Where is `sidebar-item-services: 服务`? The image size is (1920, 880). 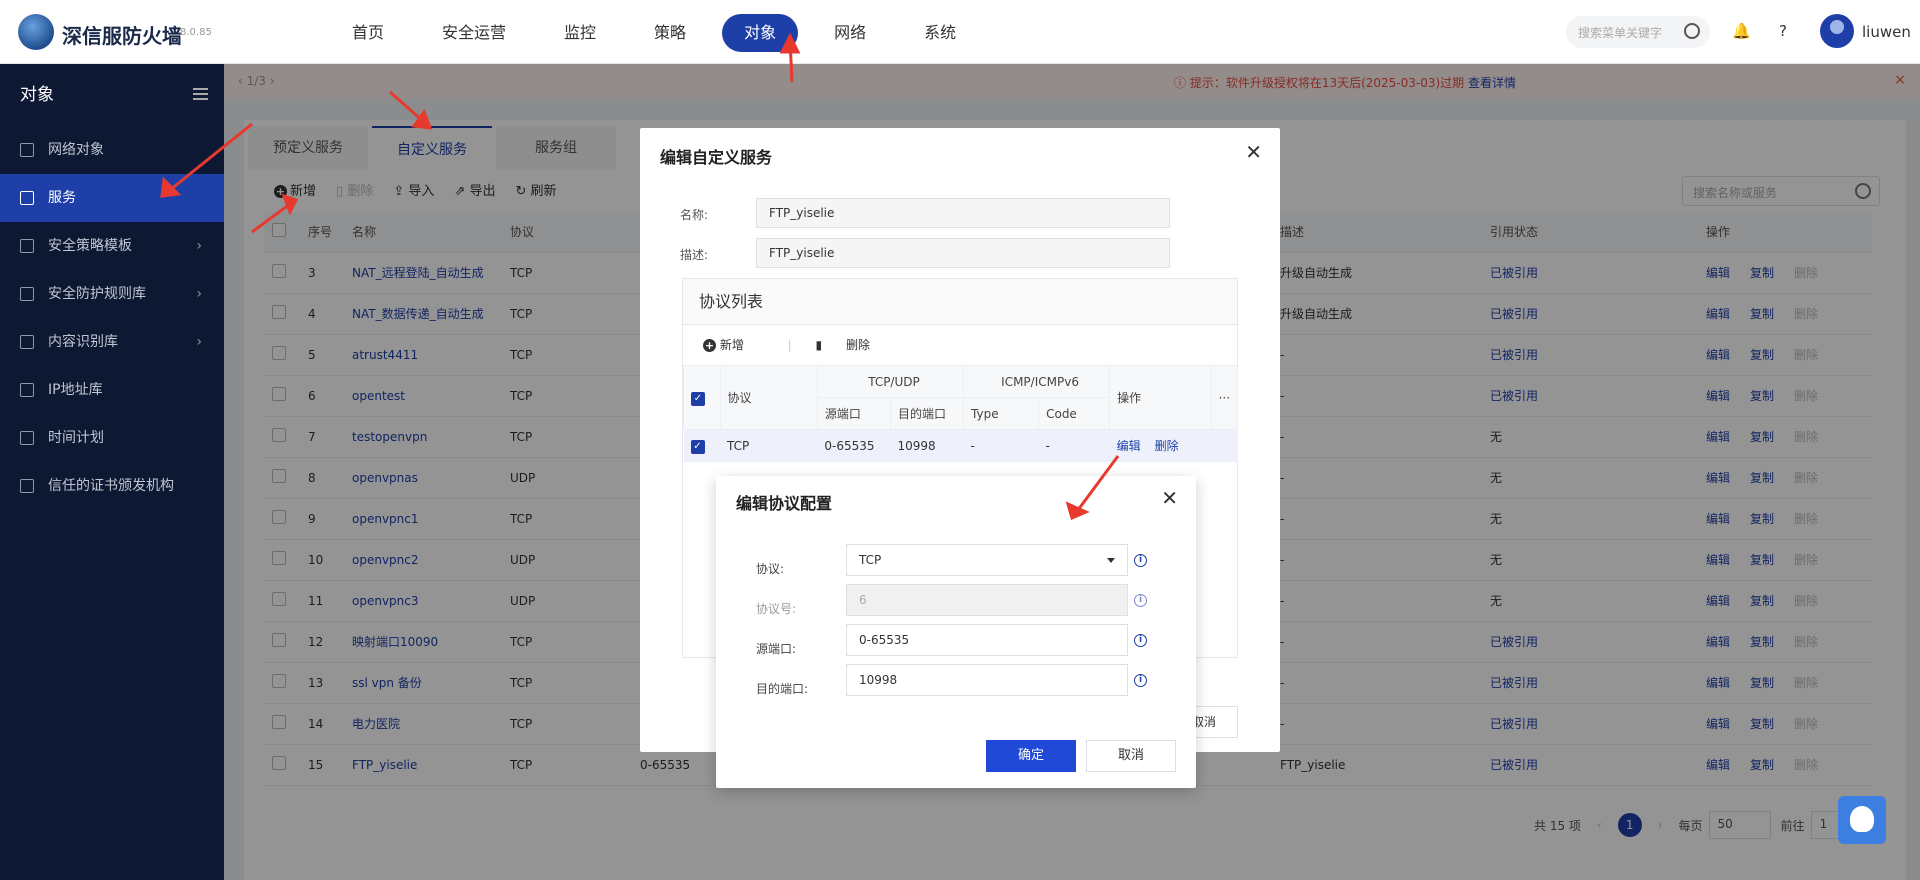 sidebar-item-services: 服务 is located at coordinates (112, 198).